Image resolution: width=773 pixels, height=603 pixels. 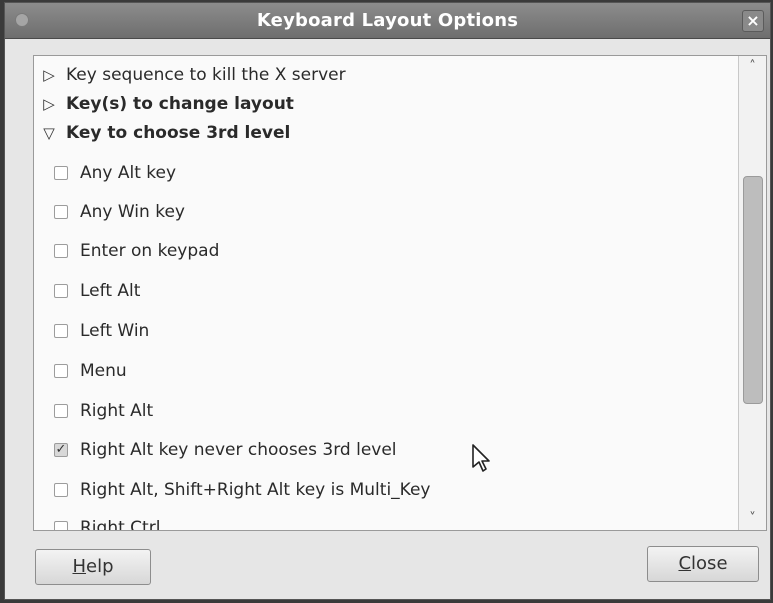 I want to click on option-label: Menu, so click(x=103, y=371).